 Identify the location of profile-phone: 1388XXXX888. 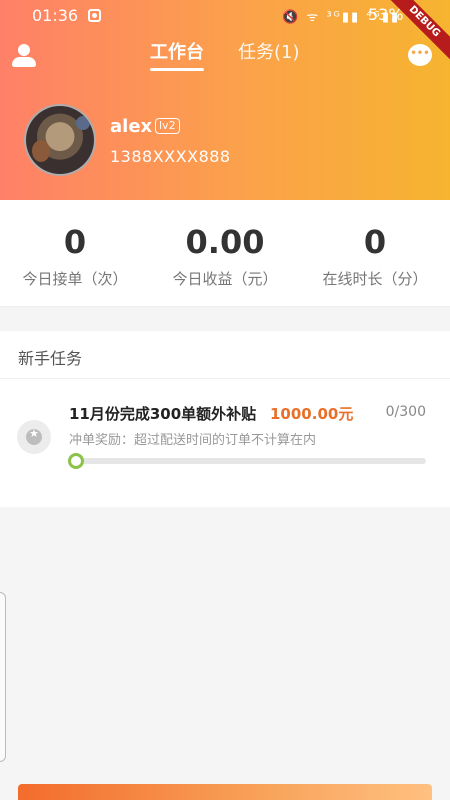
(170, 156).